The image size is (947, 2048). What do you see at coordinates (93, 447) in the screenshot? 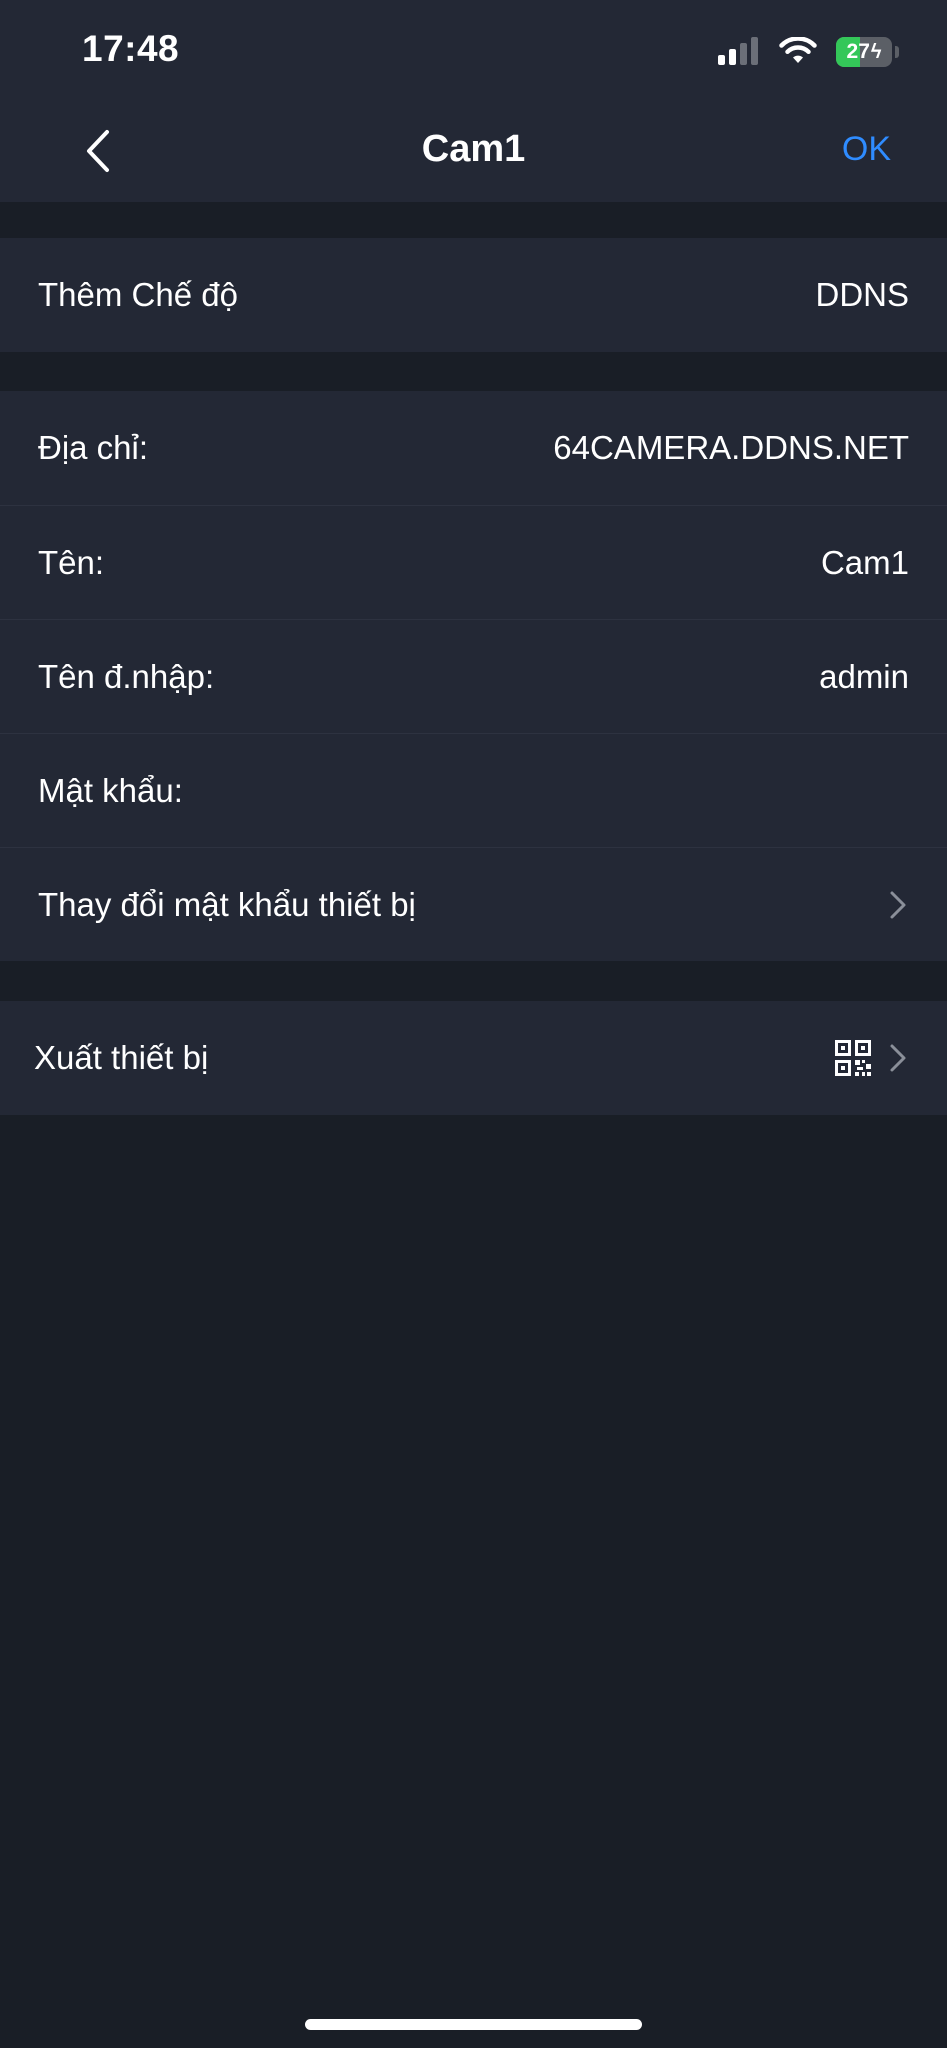
I see `address-label: Địa chỉ:` at bounding box center [93, 447].